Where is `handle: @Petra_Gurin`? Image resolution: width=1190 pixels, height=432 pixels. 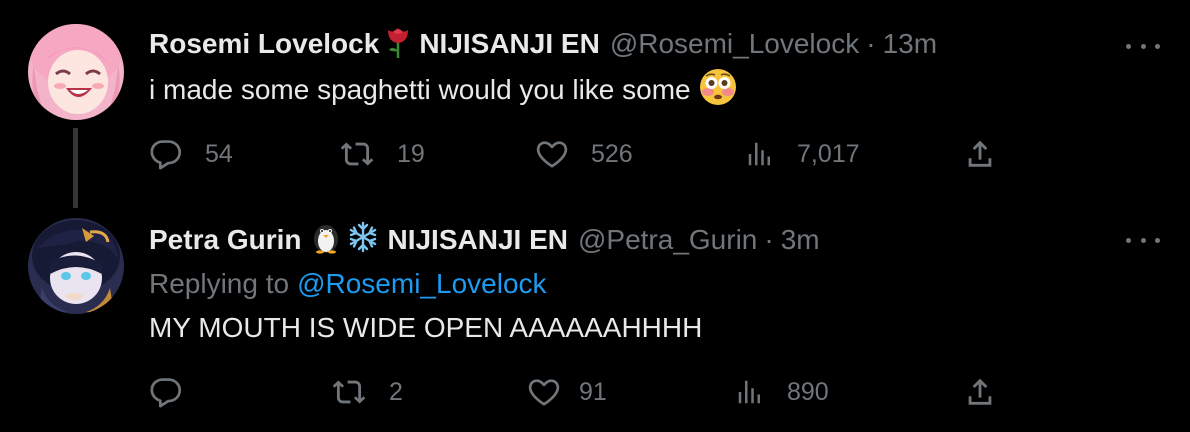 handle: @Petra_Gurin is located at coordinates (667, 240).